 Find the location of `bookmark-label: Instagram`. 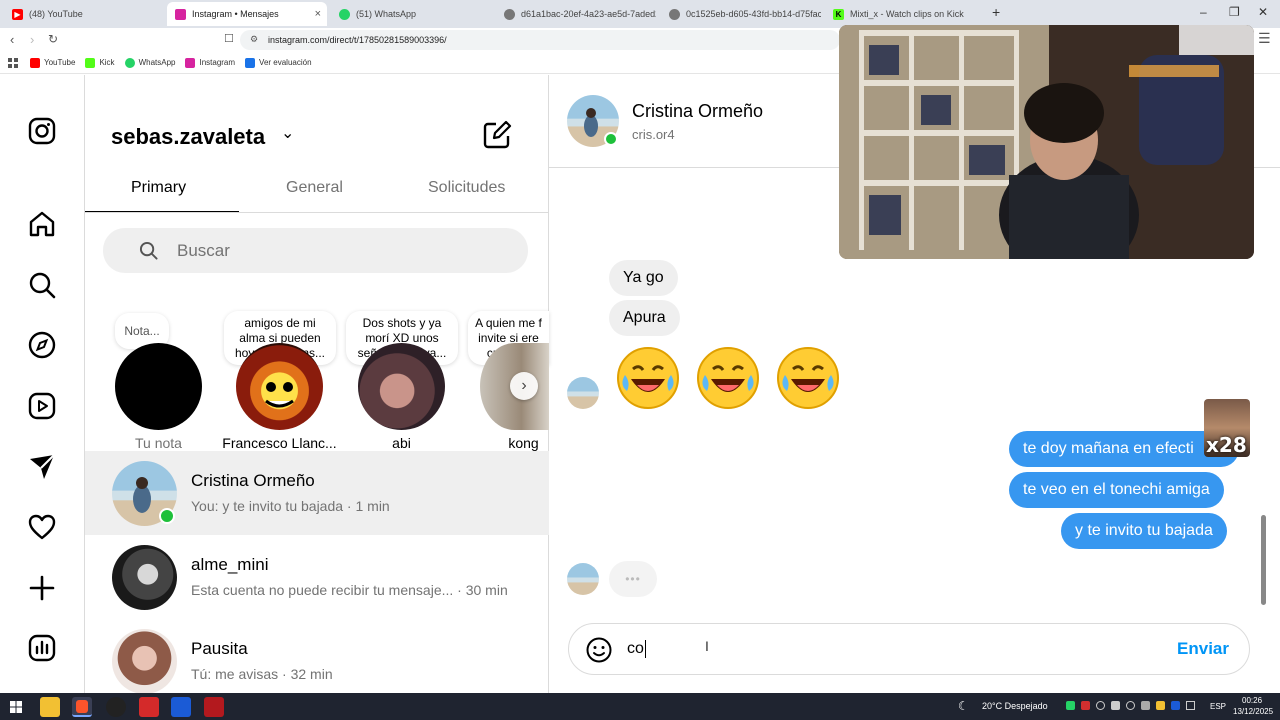

bookmark-label: Instagram is located at coordinates (217, 62).